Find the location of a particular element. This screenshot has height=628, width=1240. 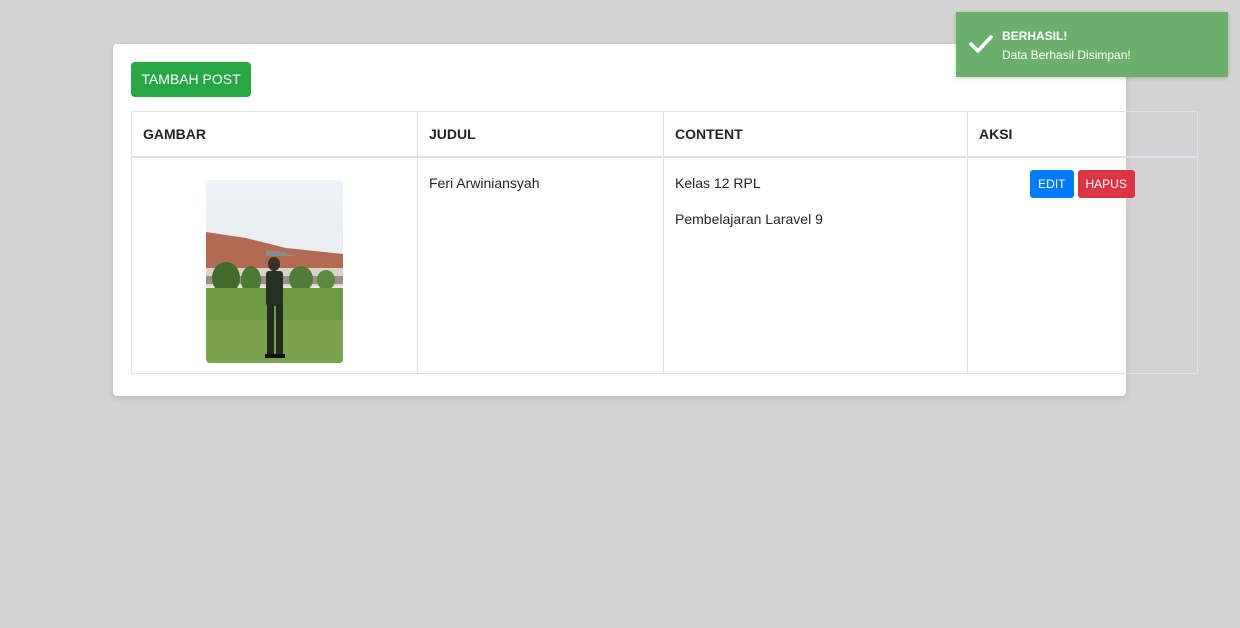

add-post-button: TAMBAH POST is located at coordinates (191, 79).